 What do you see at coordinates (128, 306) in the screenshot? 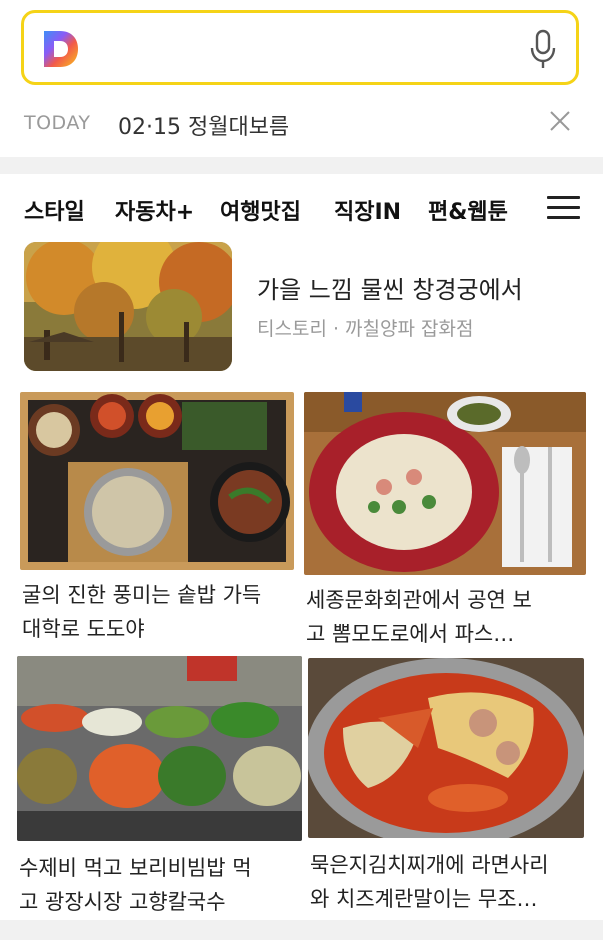
I see `feature-thumbnail` at bounding box center [128, 306].